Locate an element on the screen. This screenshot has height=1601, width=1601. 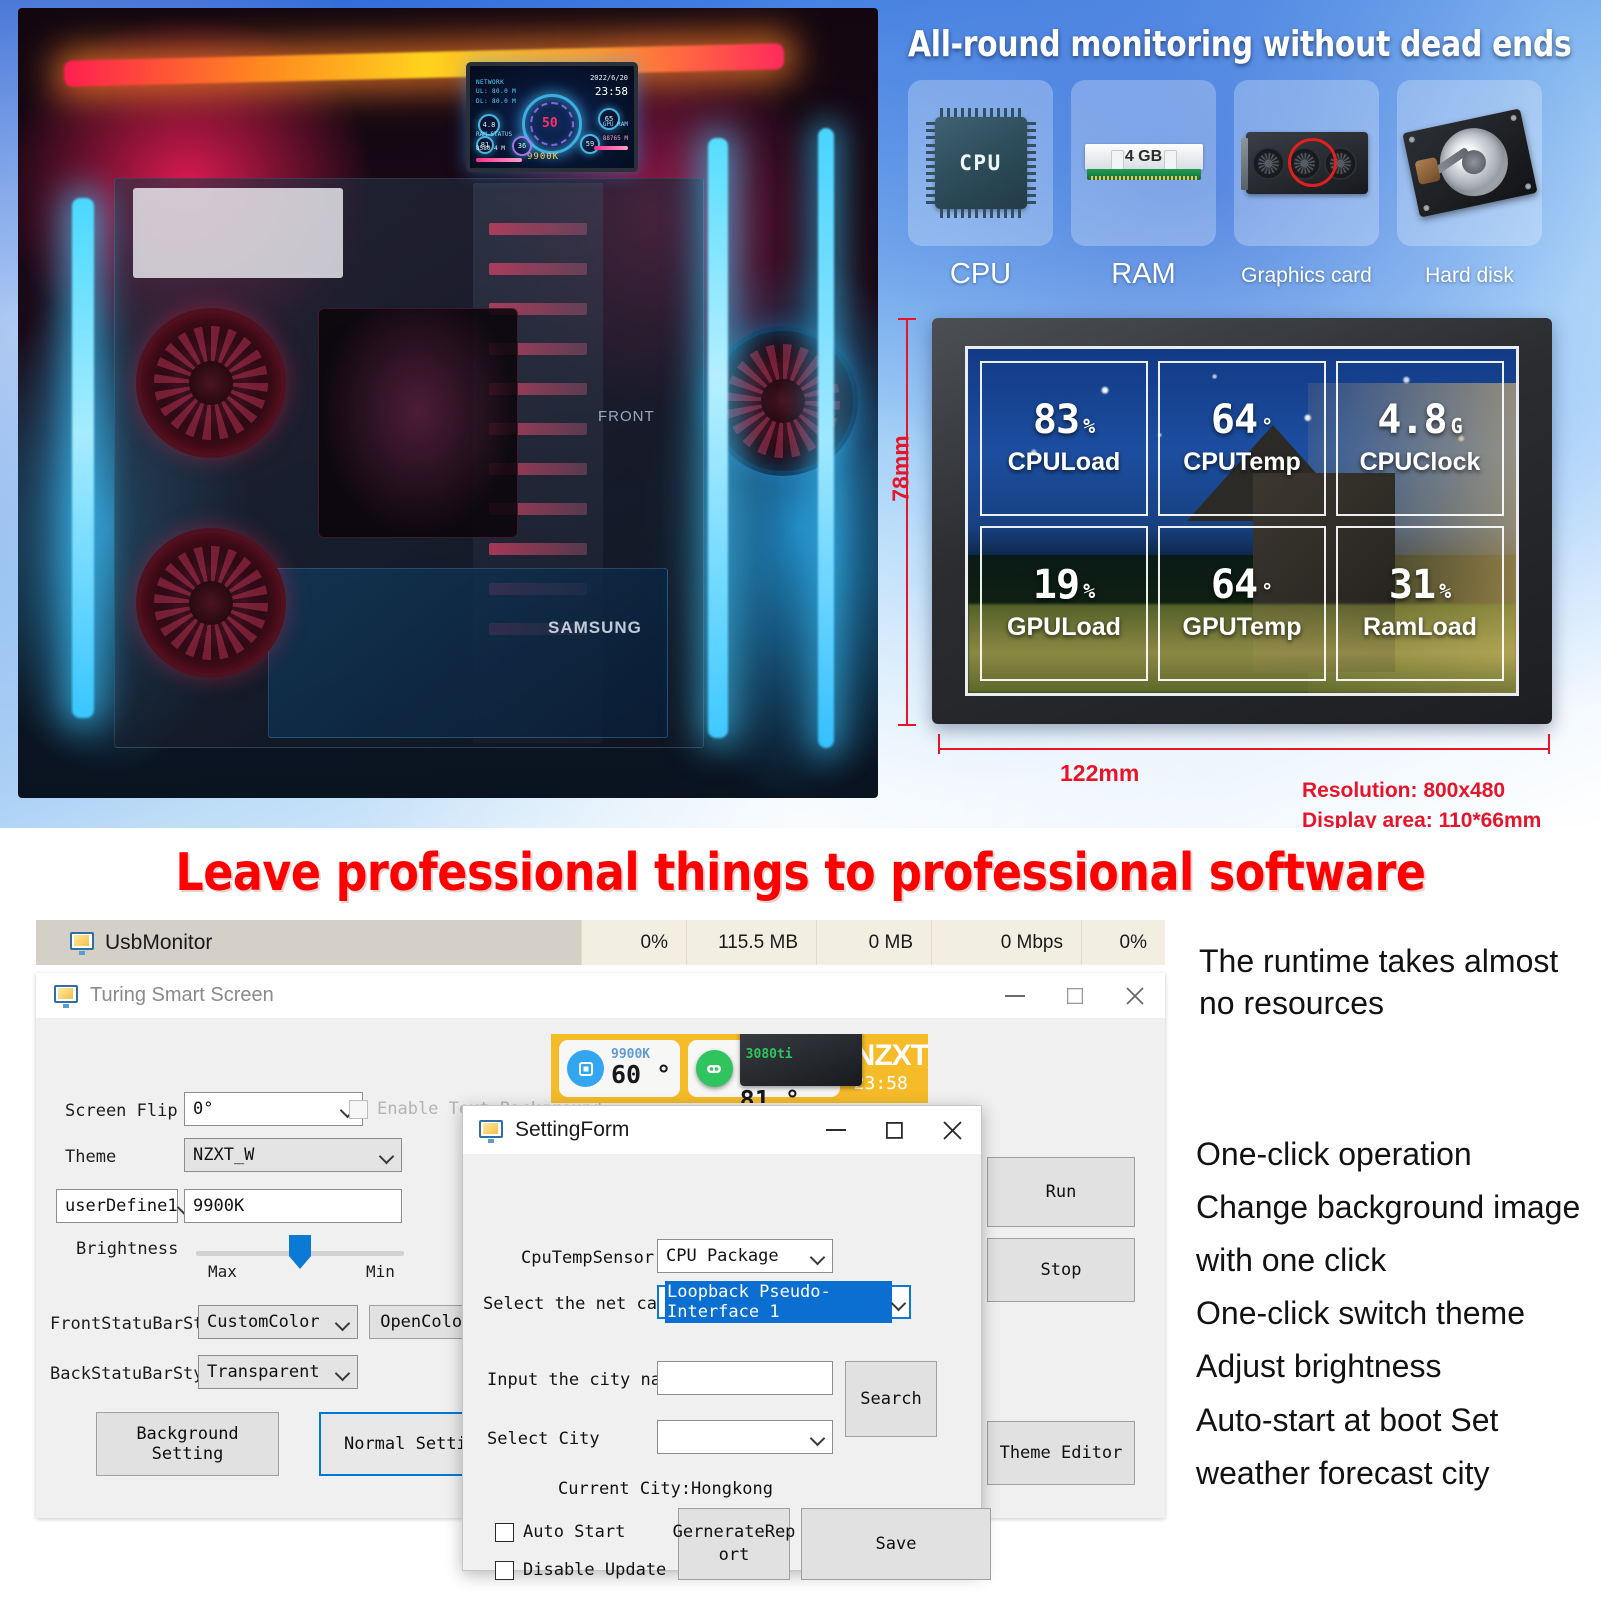
background-setting-button: Background Setting is located at coordinates (187, 1444).